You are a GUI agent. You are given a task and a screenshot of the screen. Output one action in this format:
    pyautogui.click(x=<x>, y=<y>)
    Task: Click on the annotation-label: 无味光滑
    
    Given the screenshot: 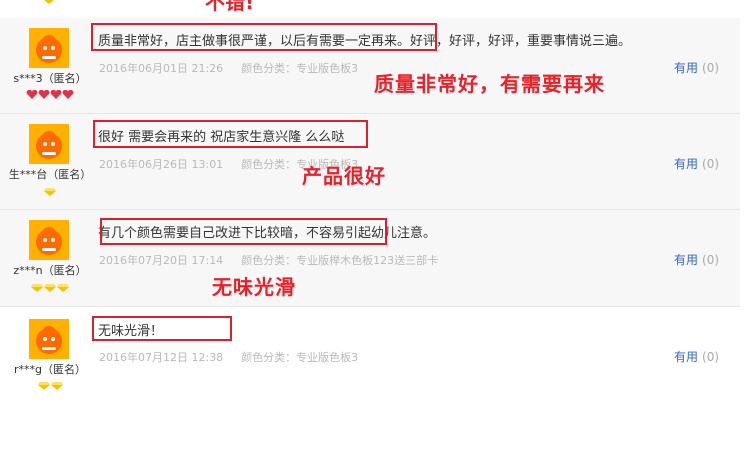 What is the action you would take?
    pyautogui.click(x=254, y=287)
    